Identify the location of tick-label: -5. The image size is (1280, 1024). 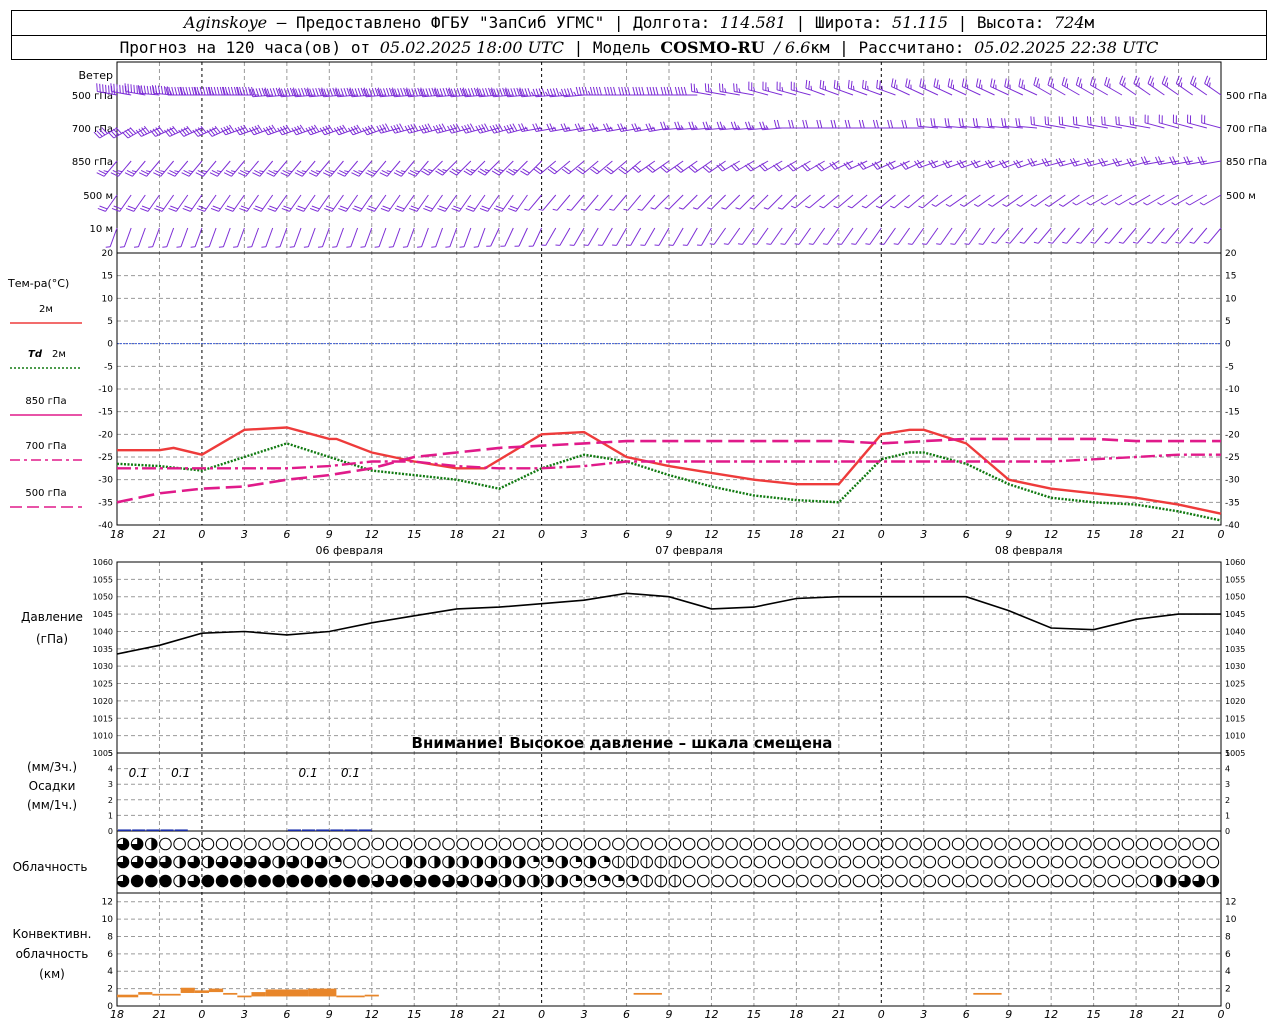
(108, 367).